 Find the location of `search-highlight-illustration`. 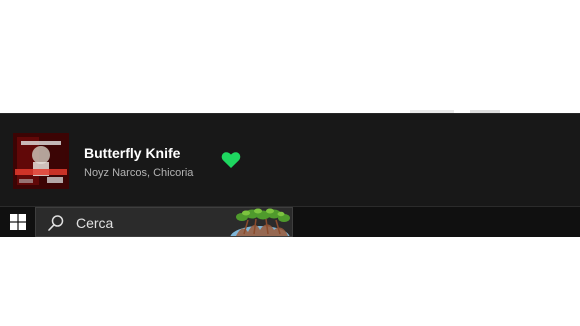

search-highlight-illustration is located at coordinates (261, 222).